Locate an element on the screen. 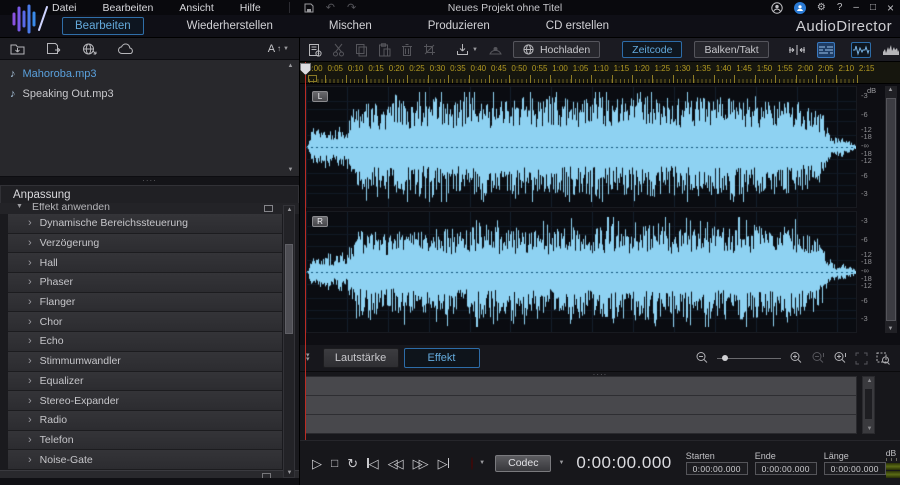  menu-item-hilfe: Hilfe is located at coordinates (250, 8).